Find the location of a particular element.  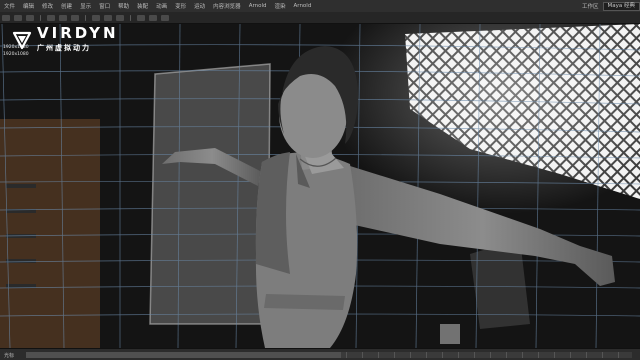

logo-brand: VIRDYN is located at coordinates (78, 33).